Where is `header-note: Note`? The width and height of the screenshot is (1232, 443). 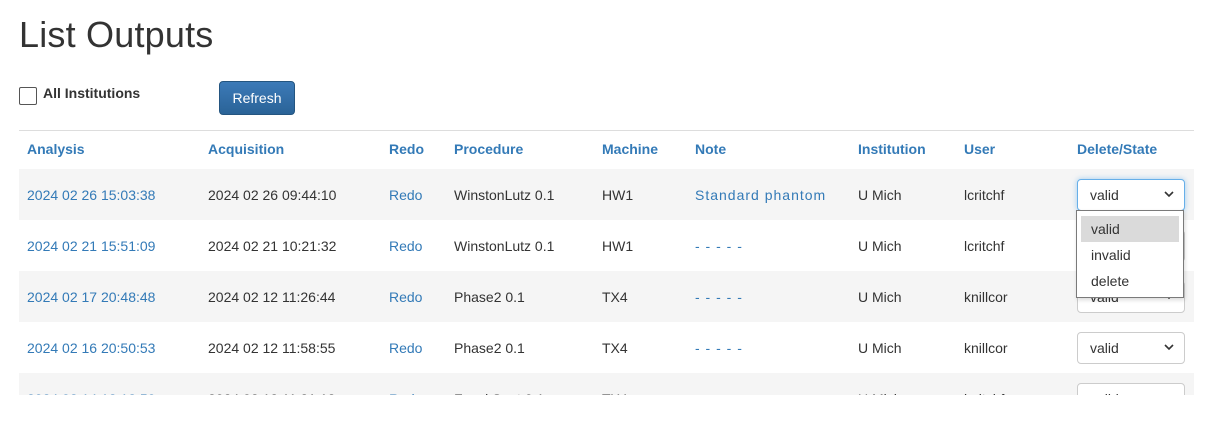
header-note: Note is located at coordinates (768, 150).